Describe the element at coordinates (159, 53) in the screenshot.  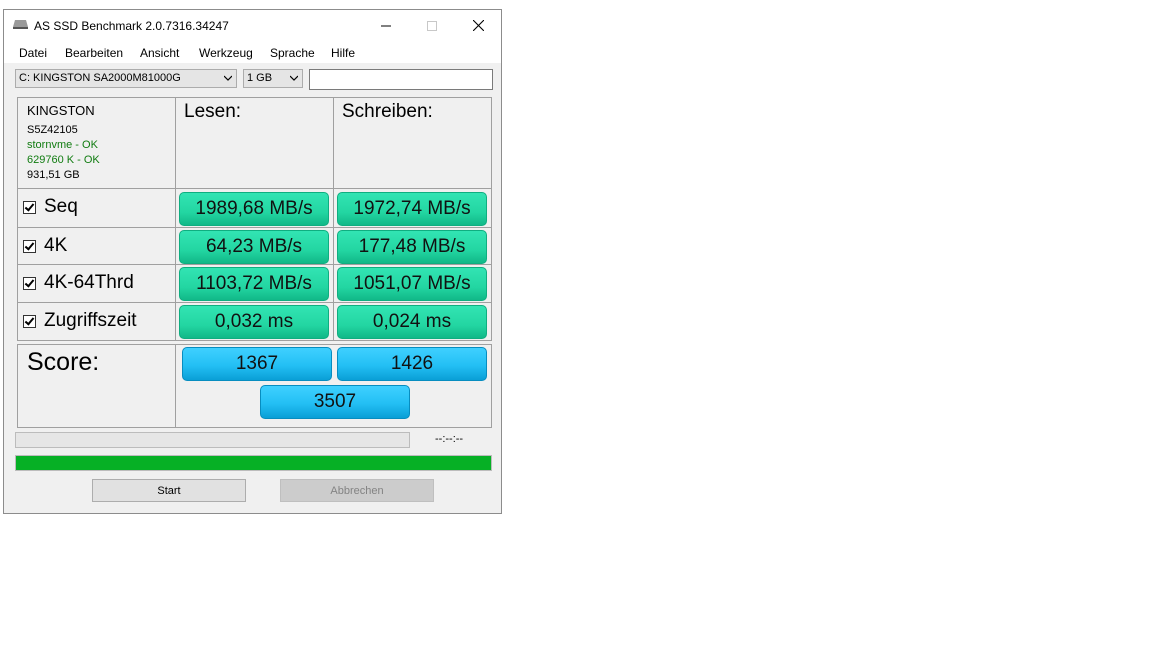
I see `menu-ansicht: Ansicht` at that location.